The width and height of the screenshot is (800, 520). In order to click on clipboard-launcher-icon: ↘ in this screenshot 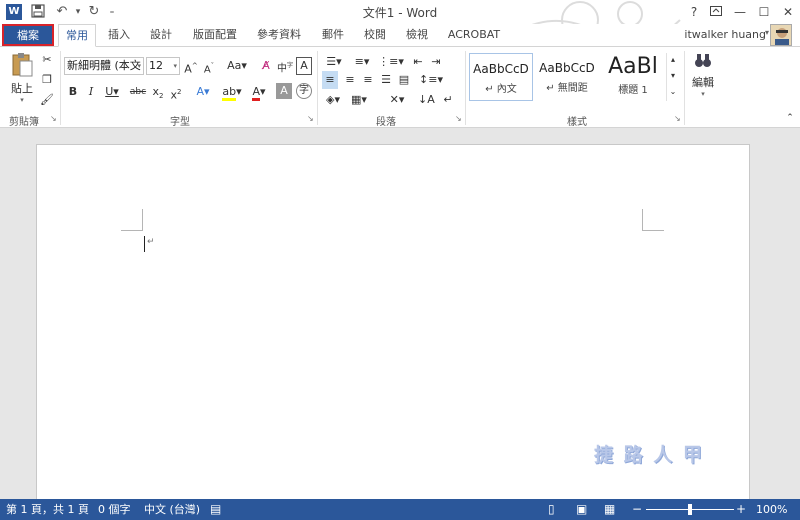, I will do `click(54, 119)`.